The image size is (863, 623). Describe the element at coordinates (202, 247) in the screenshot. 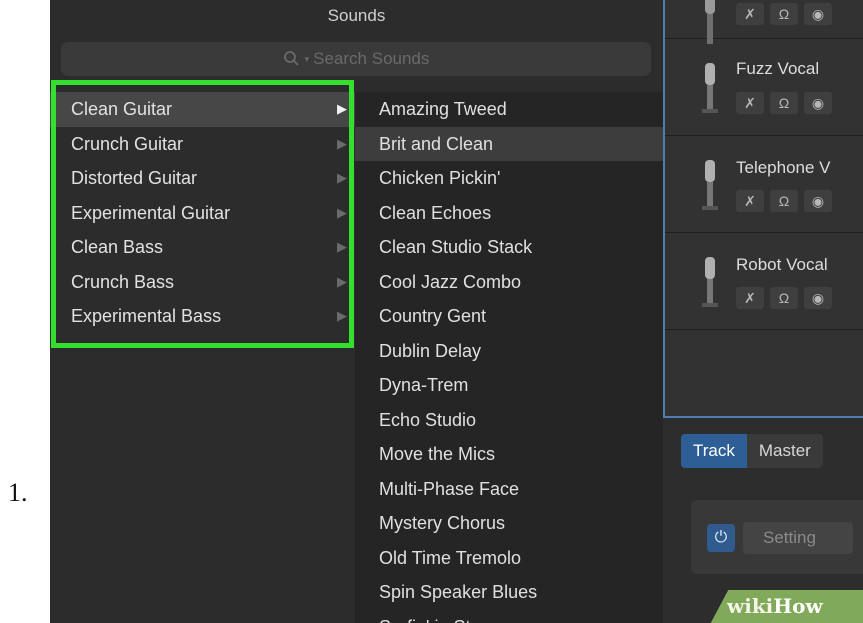

I see `category-item-clean-bass: Clean Bass ▶` at that location.